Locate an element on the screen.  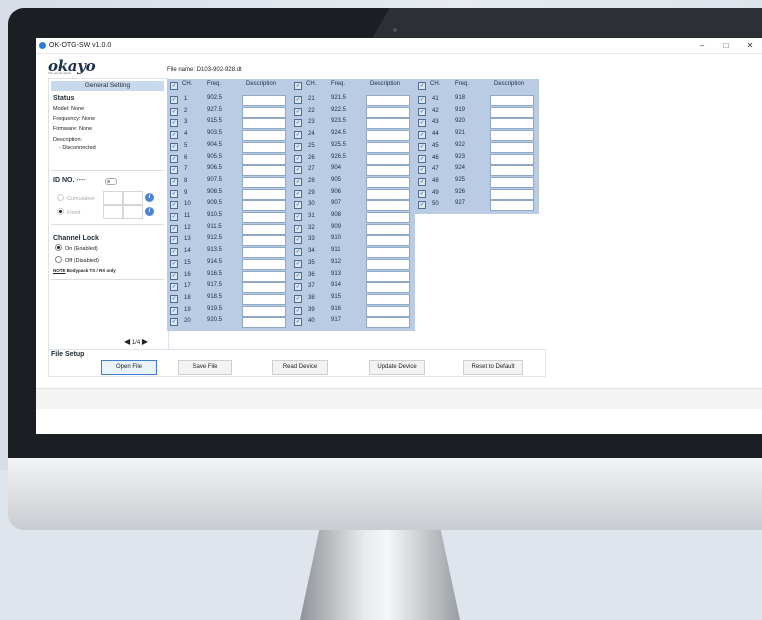
fixed-radio is located at coordinates (60, 211).